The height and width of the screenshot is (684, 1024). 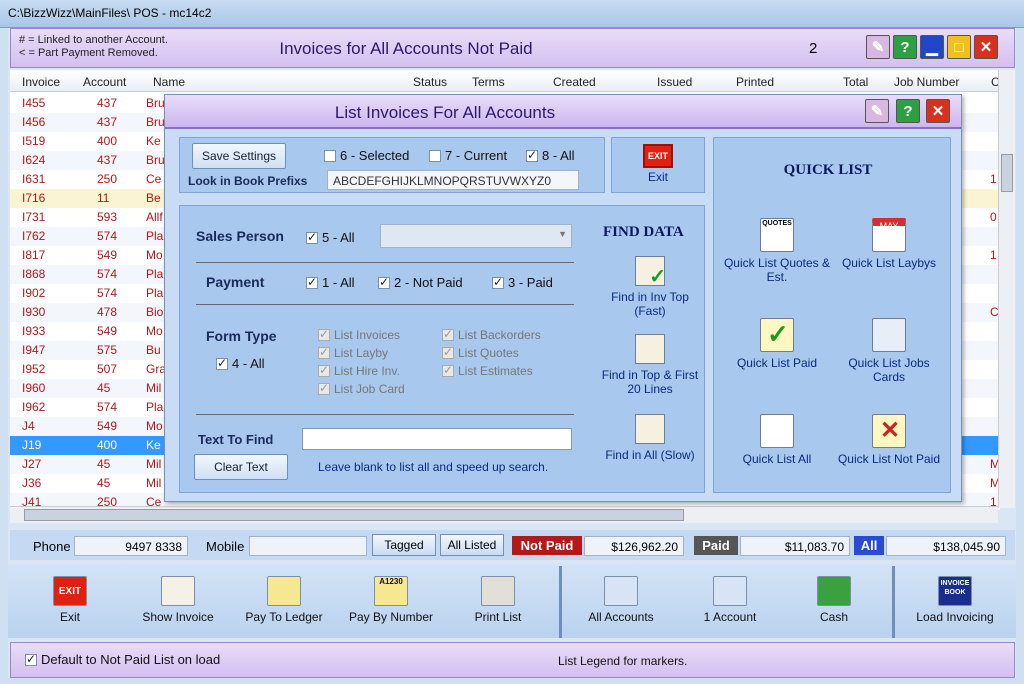 What do you see at coordinates (889, 235) in the screenshot?
I see `calendar-icon: MAY` at bounding box center [889, 235].